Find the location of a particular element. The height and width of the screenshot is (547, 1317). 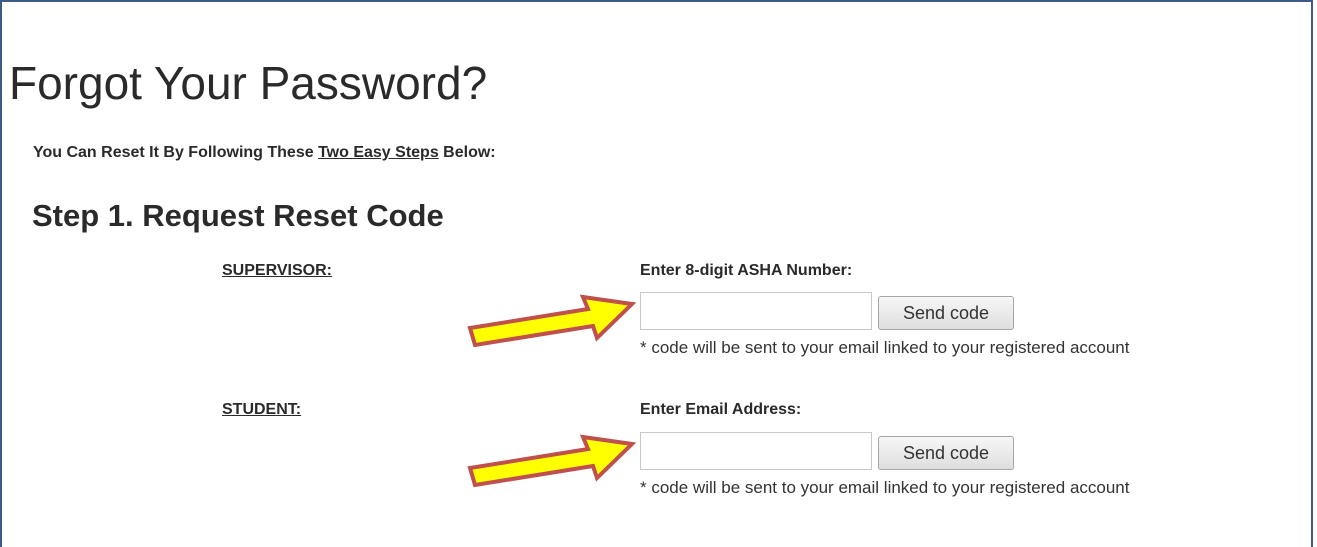

annotation-arrow-student is located at coordinates (552, 461).